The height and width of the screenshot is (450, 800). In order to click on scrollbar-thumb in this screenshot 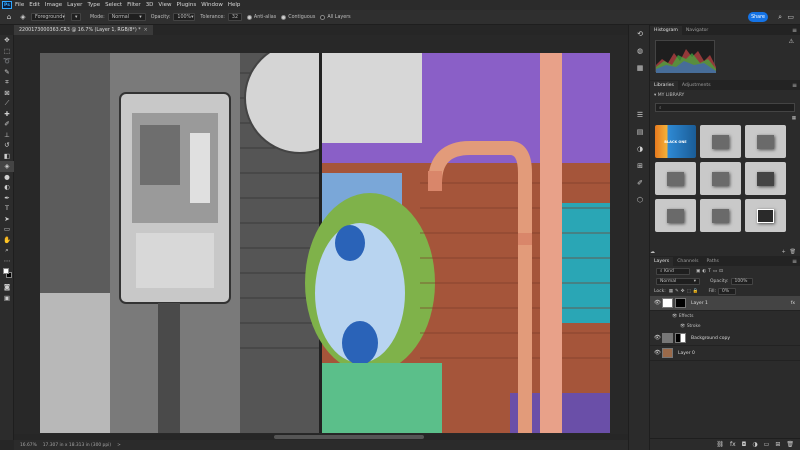, I will do `click(349, 437)`.